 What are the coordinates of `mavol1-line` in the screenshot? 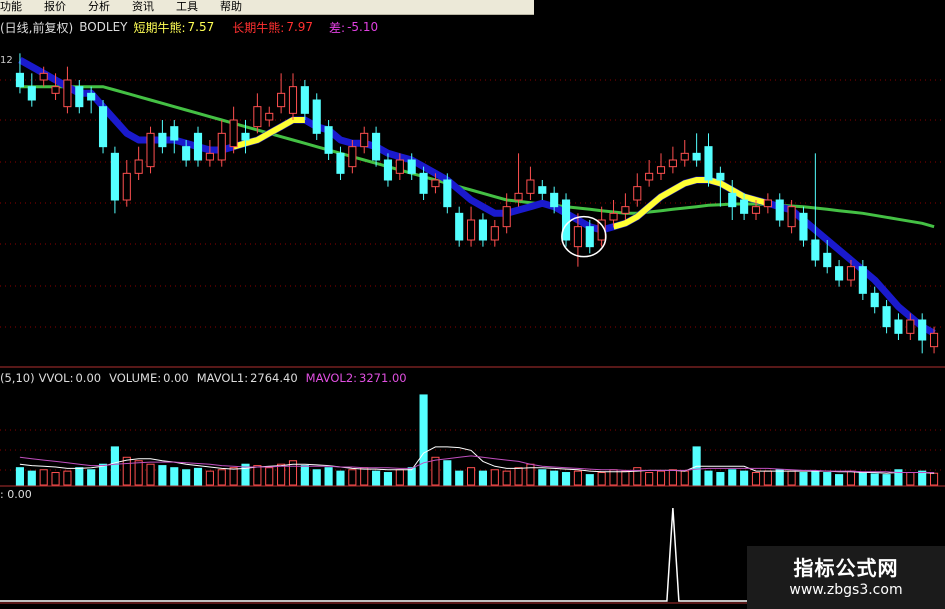 It's located at (477, 460).